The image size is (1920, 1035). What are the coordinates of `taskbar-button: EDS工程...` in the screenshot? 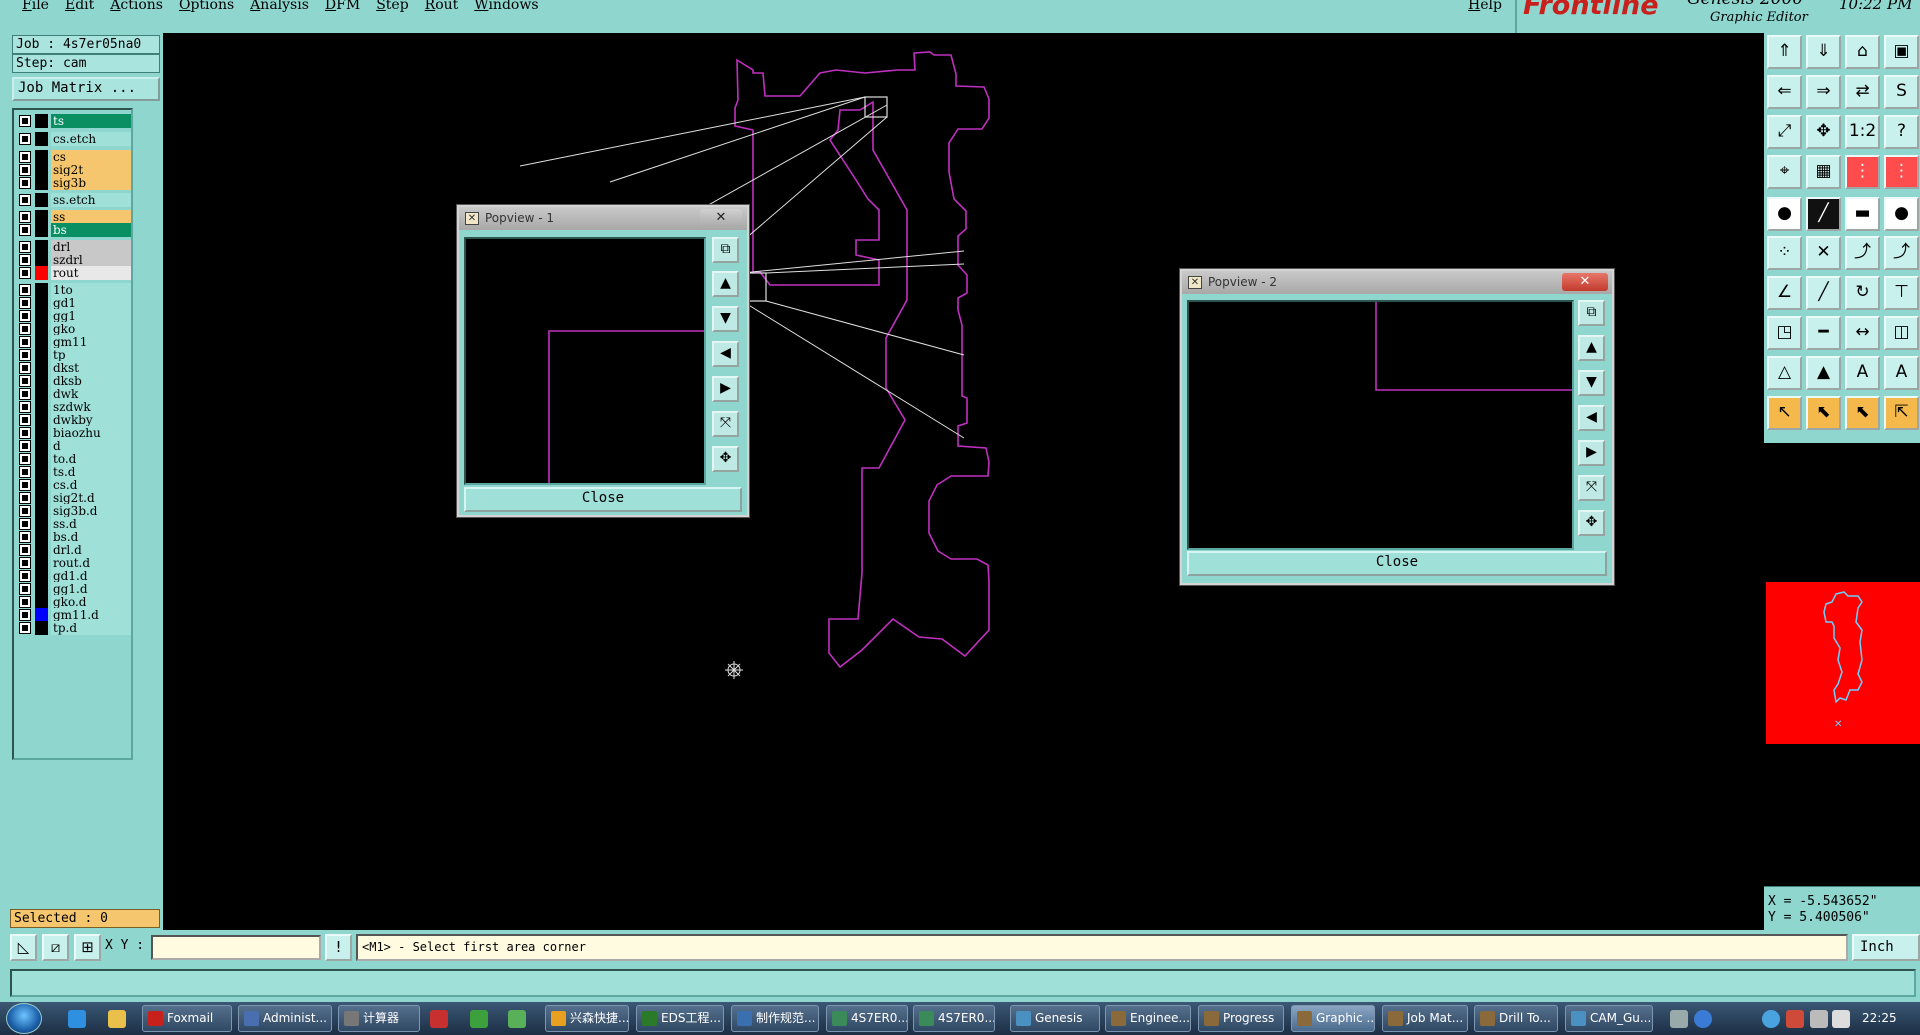 It's located at (680, 1018).